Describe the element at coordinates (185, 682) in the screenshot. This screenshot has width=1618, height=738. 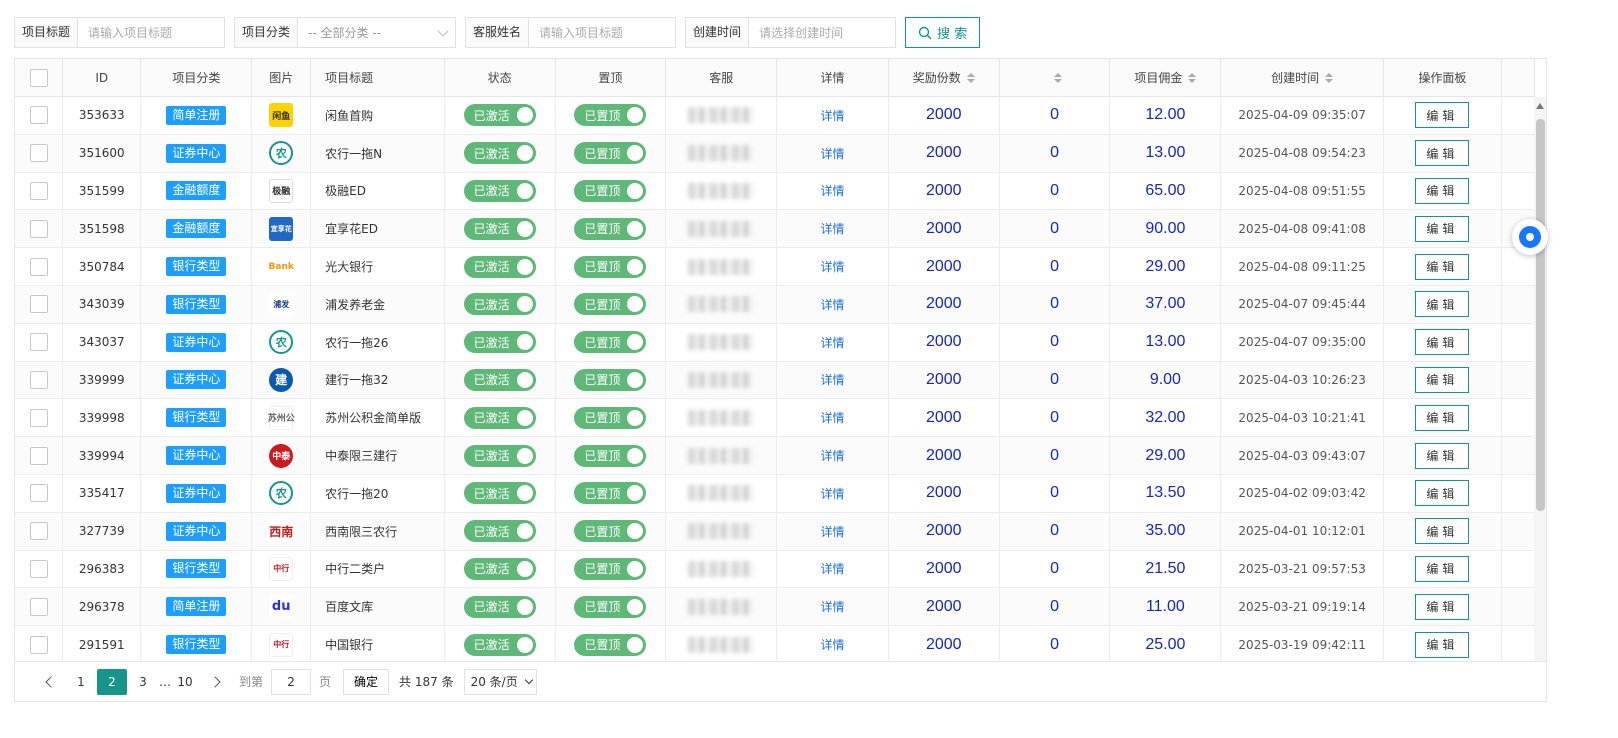
I see `page-last: 10` at that location.